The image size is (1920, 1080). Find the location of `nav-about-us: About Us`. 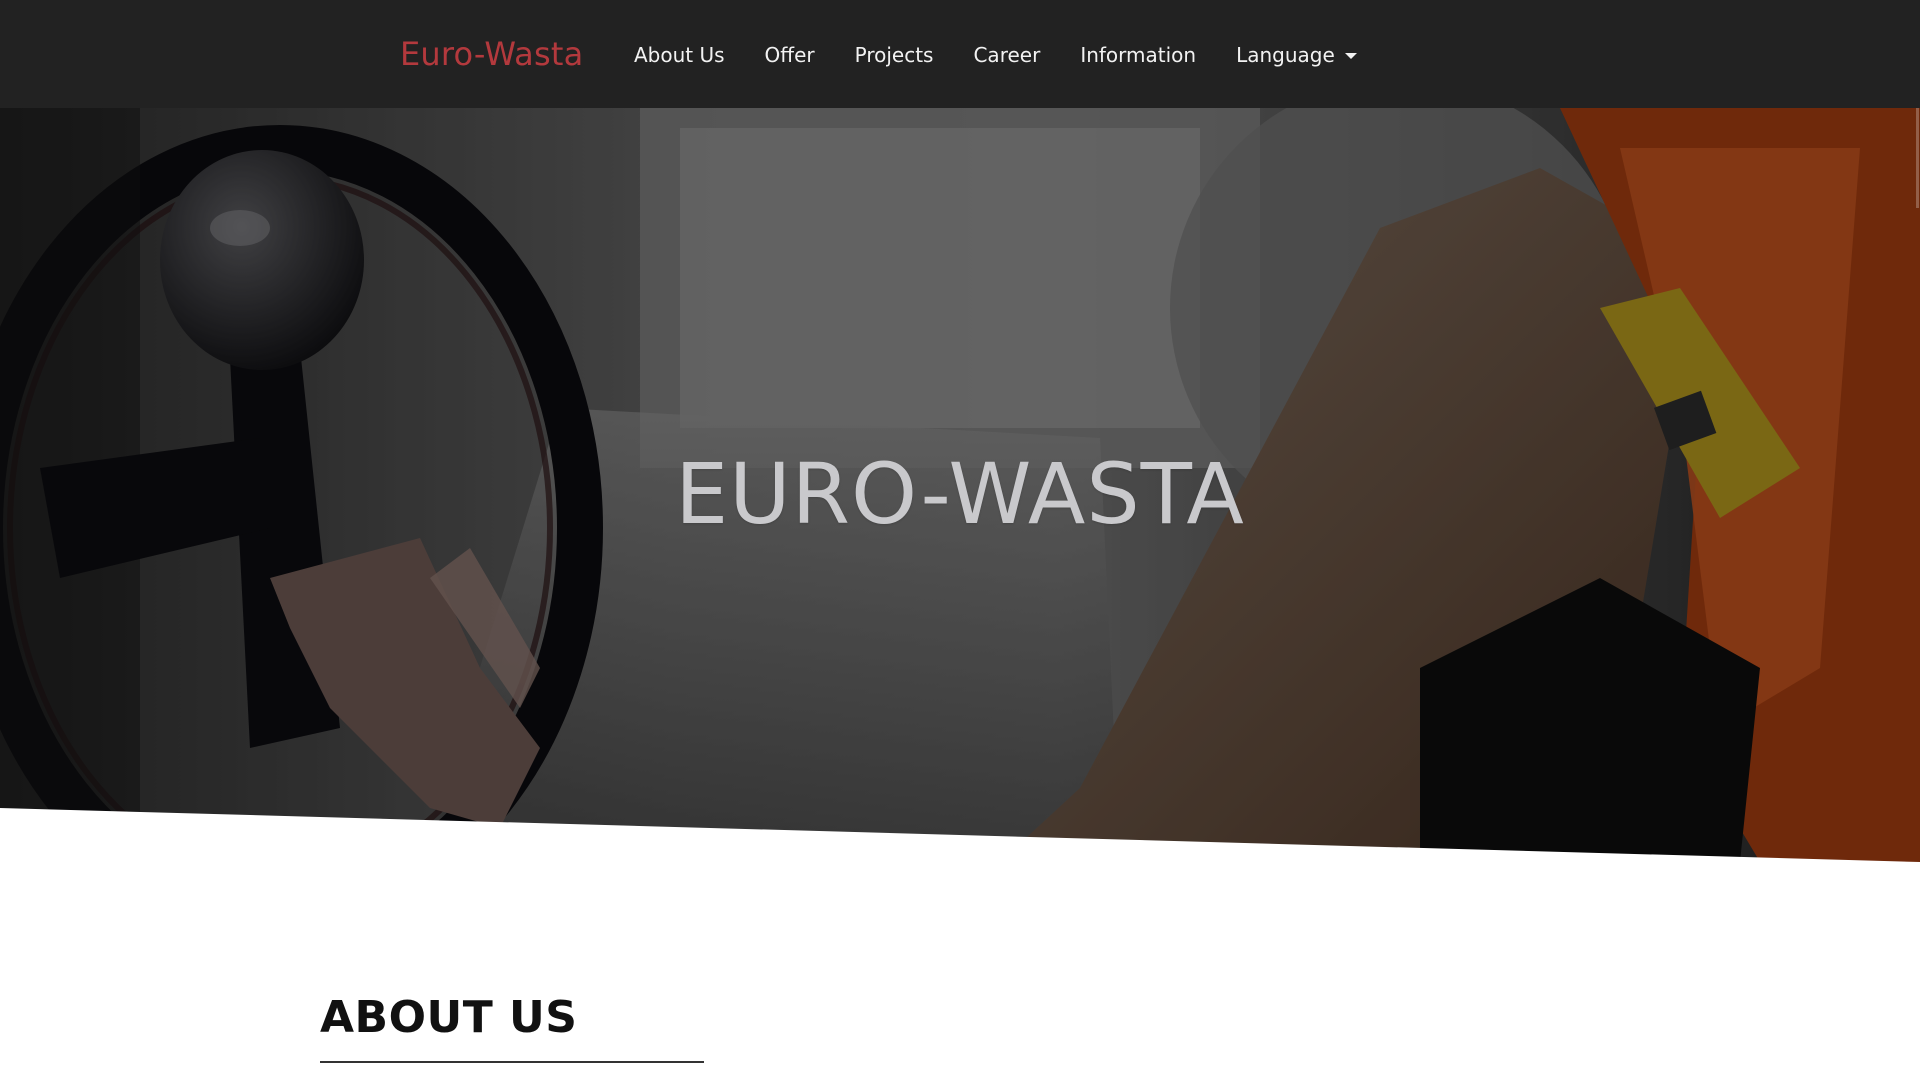

nav-about-us: About Us is located at coordinates (679, 55).